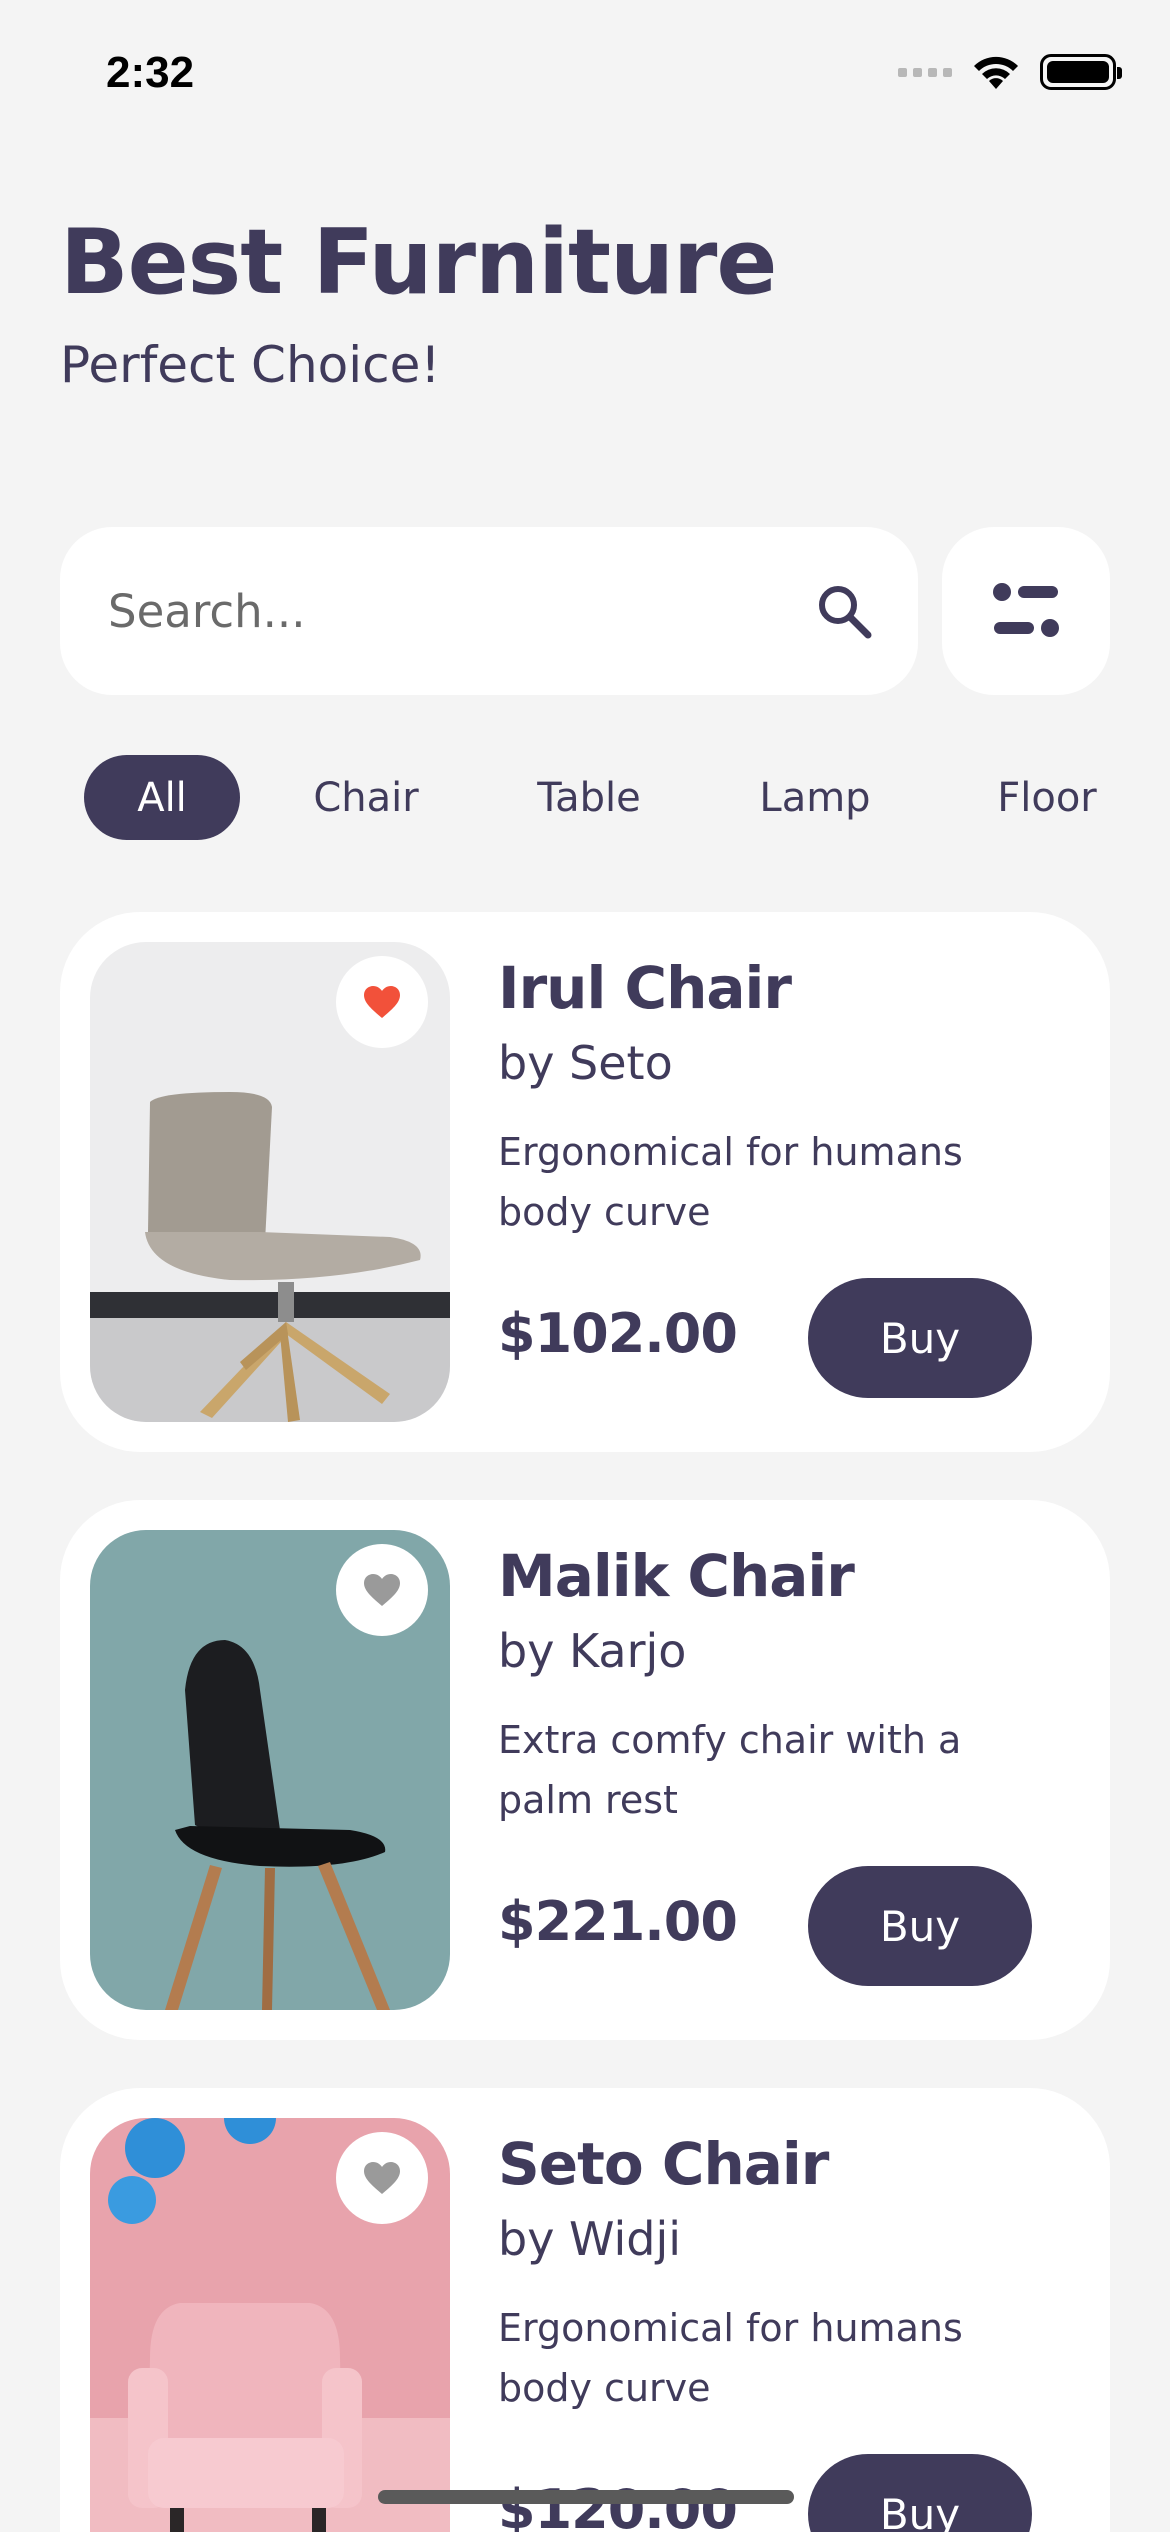 The image size is (1170, 2532). I want to click on product-name: Malik Chair, so click(676, 1576).